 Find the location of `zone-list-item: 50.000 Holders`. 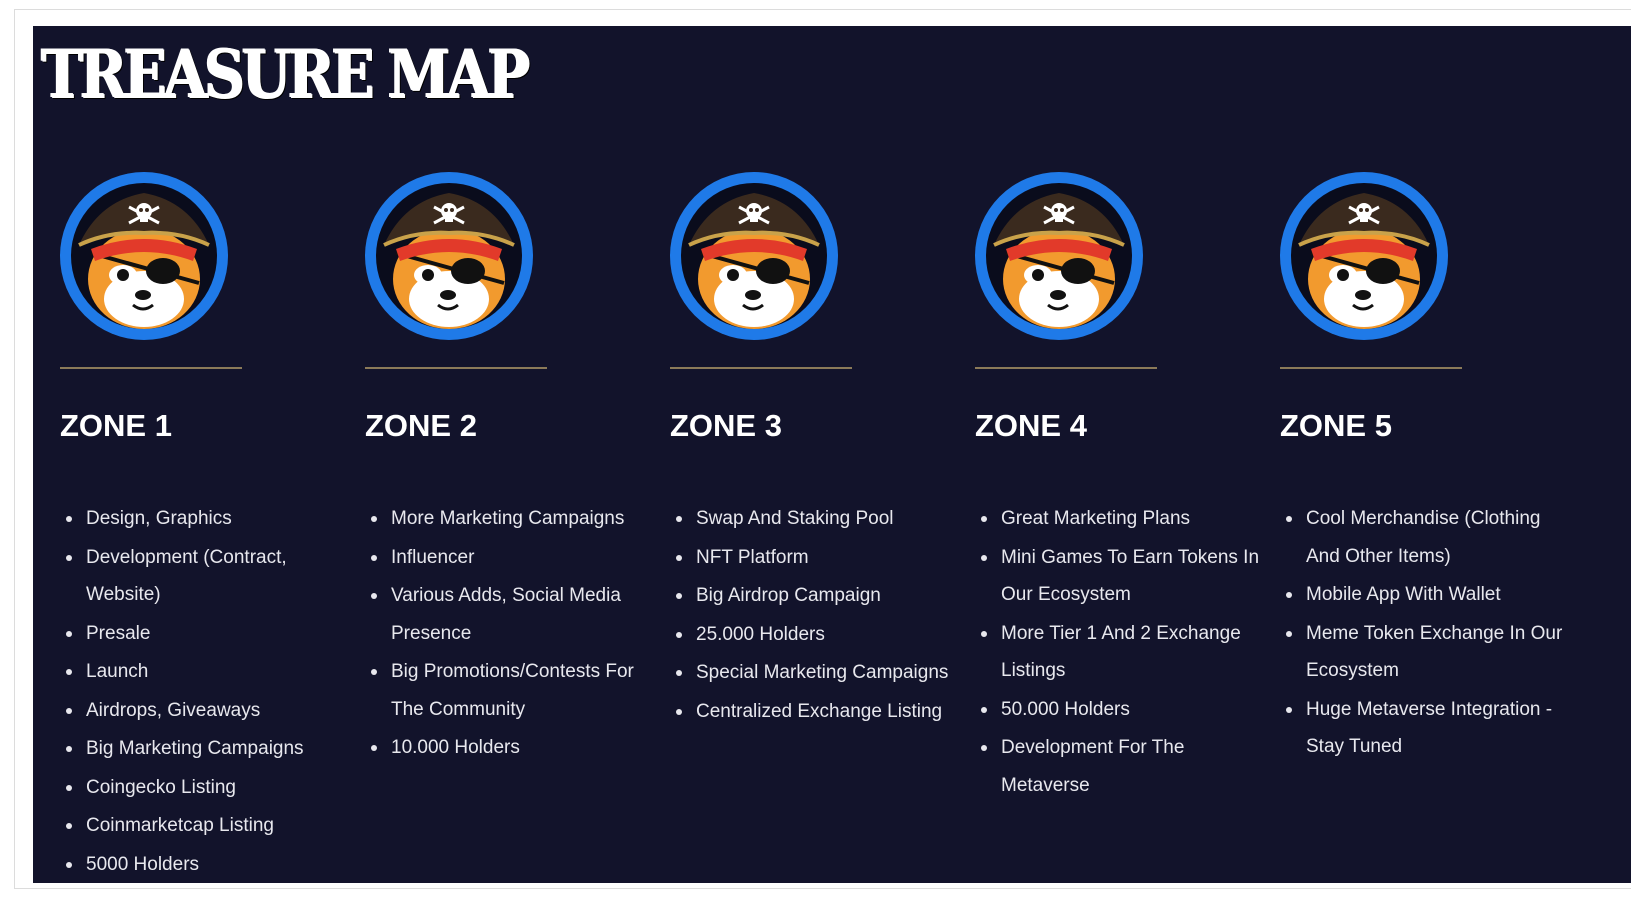

zone-list-item: 50.000 Holders is located at coordinates (1117, 710).